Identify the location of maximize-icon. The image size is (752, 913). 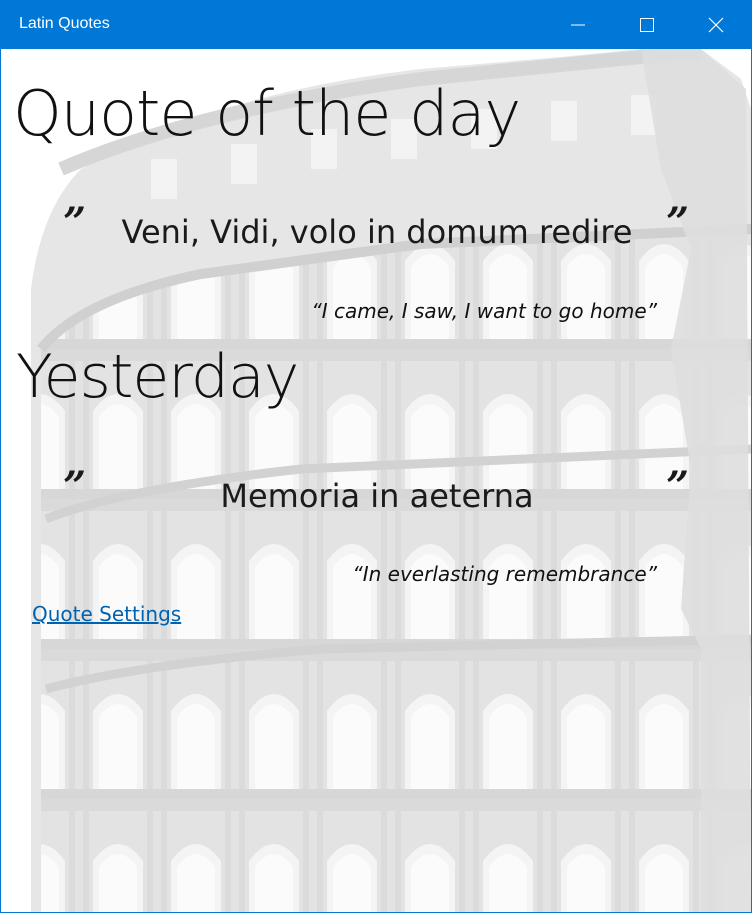
(647, 25).